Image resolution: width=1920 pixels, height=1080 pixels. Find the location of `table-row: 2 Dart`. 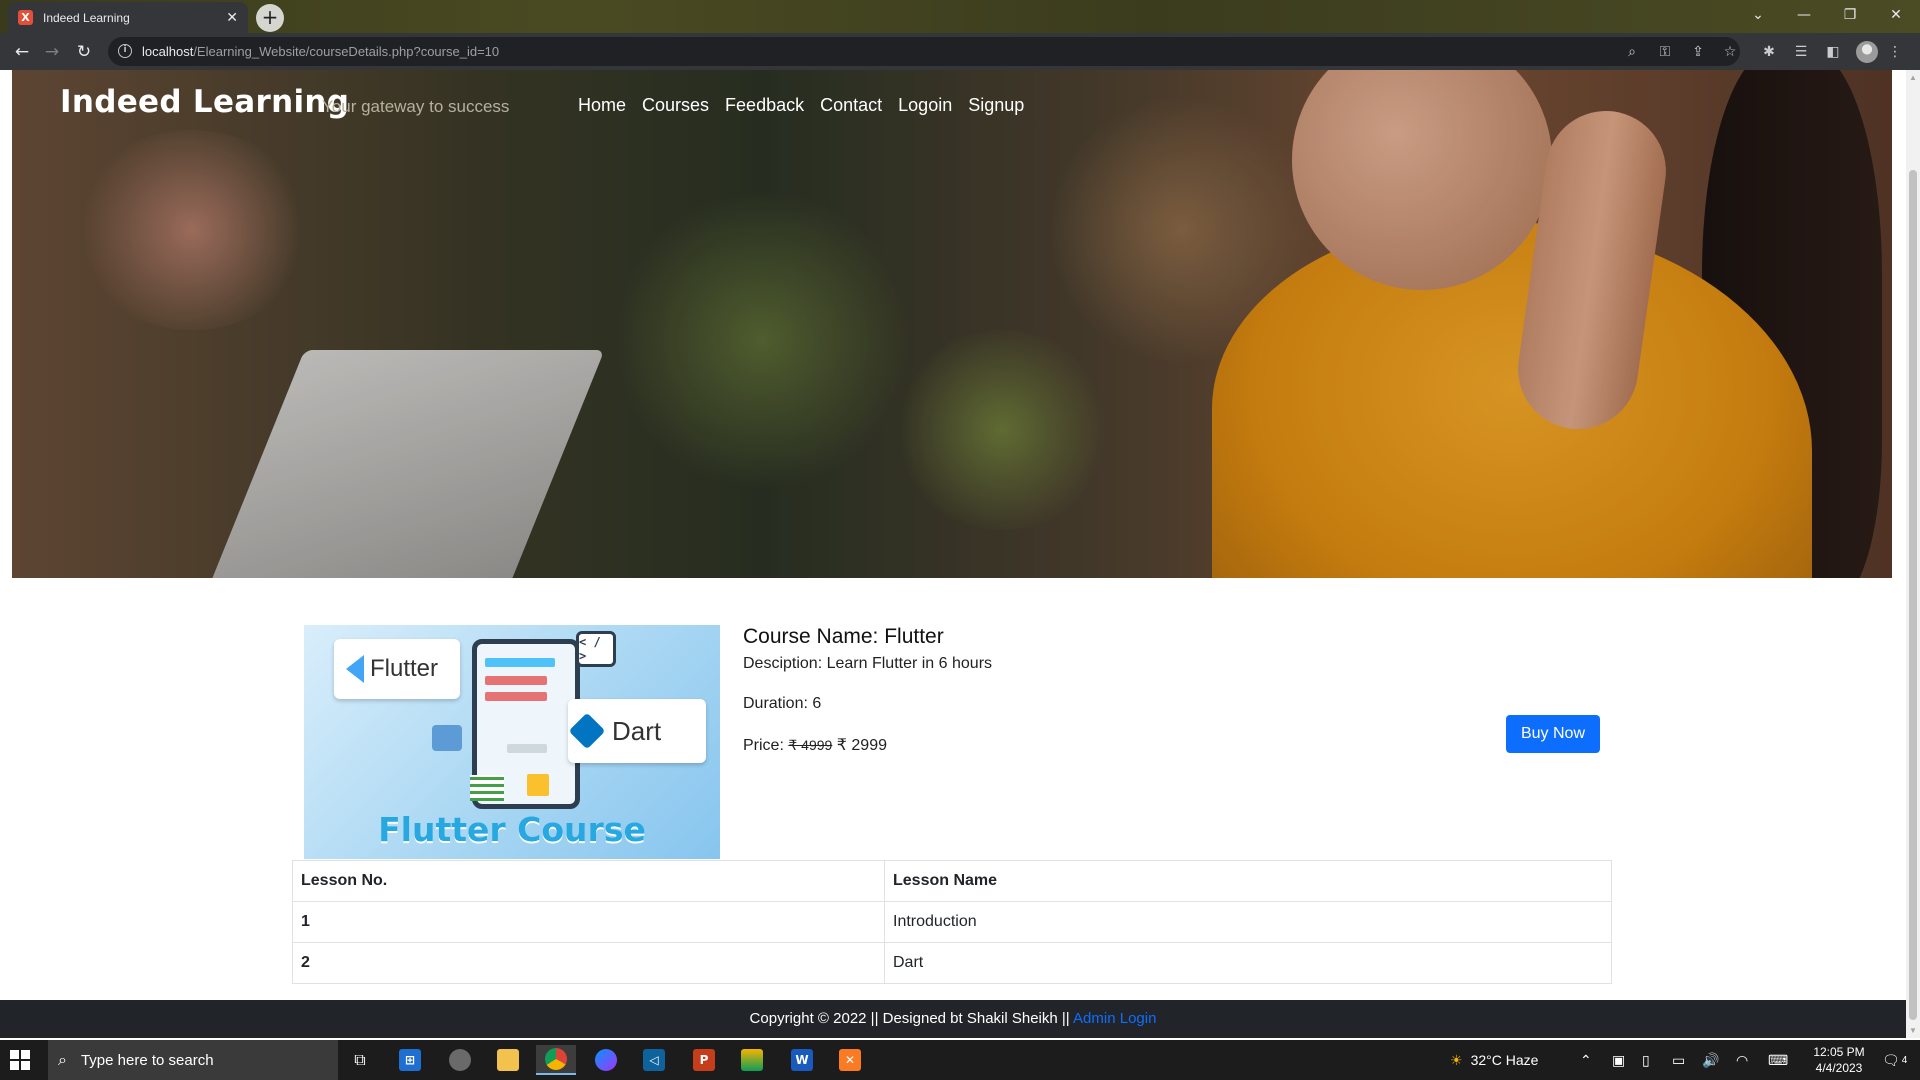

table-row: 2 Dart is located at coordinates (952, 963).